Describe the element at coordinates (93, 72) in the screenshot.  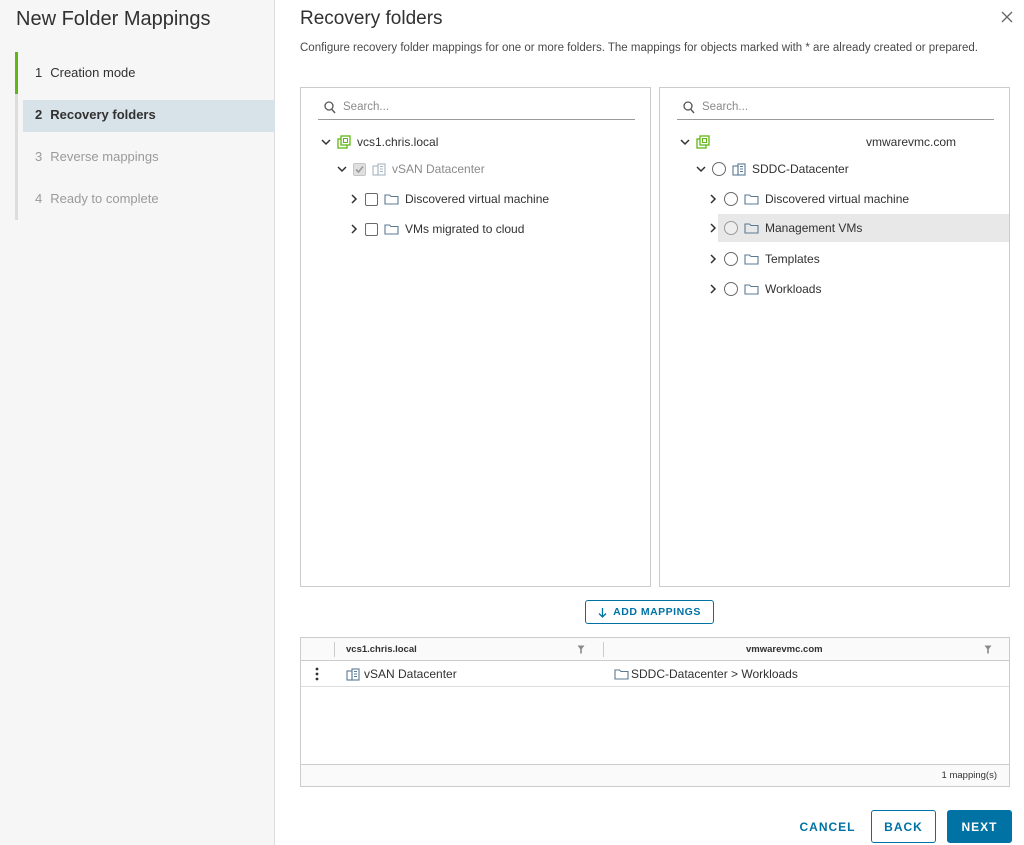
I see `step-label: Creation mode` at that location.